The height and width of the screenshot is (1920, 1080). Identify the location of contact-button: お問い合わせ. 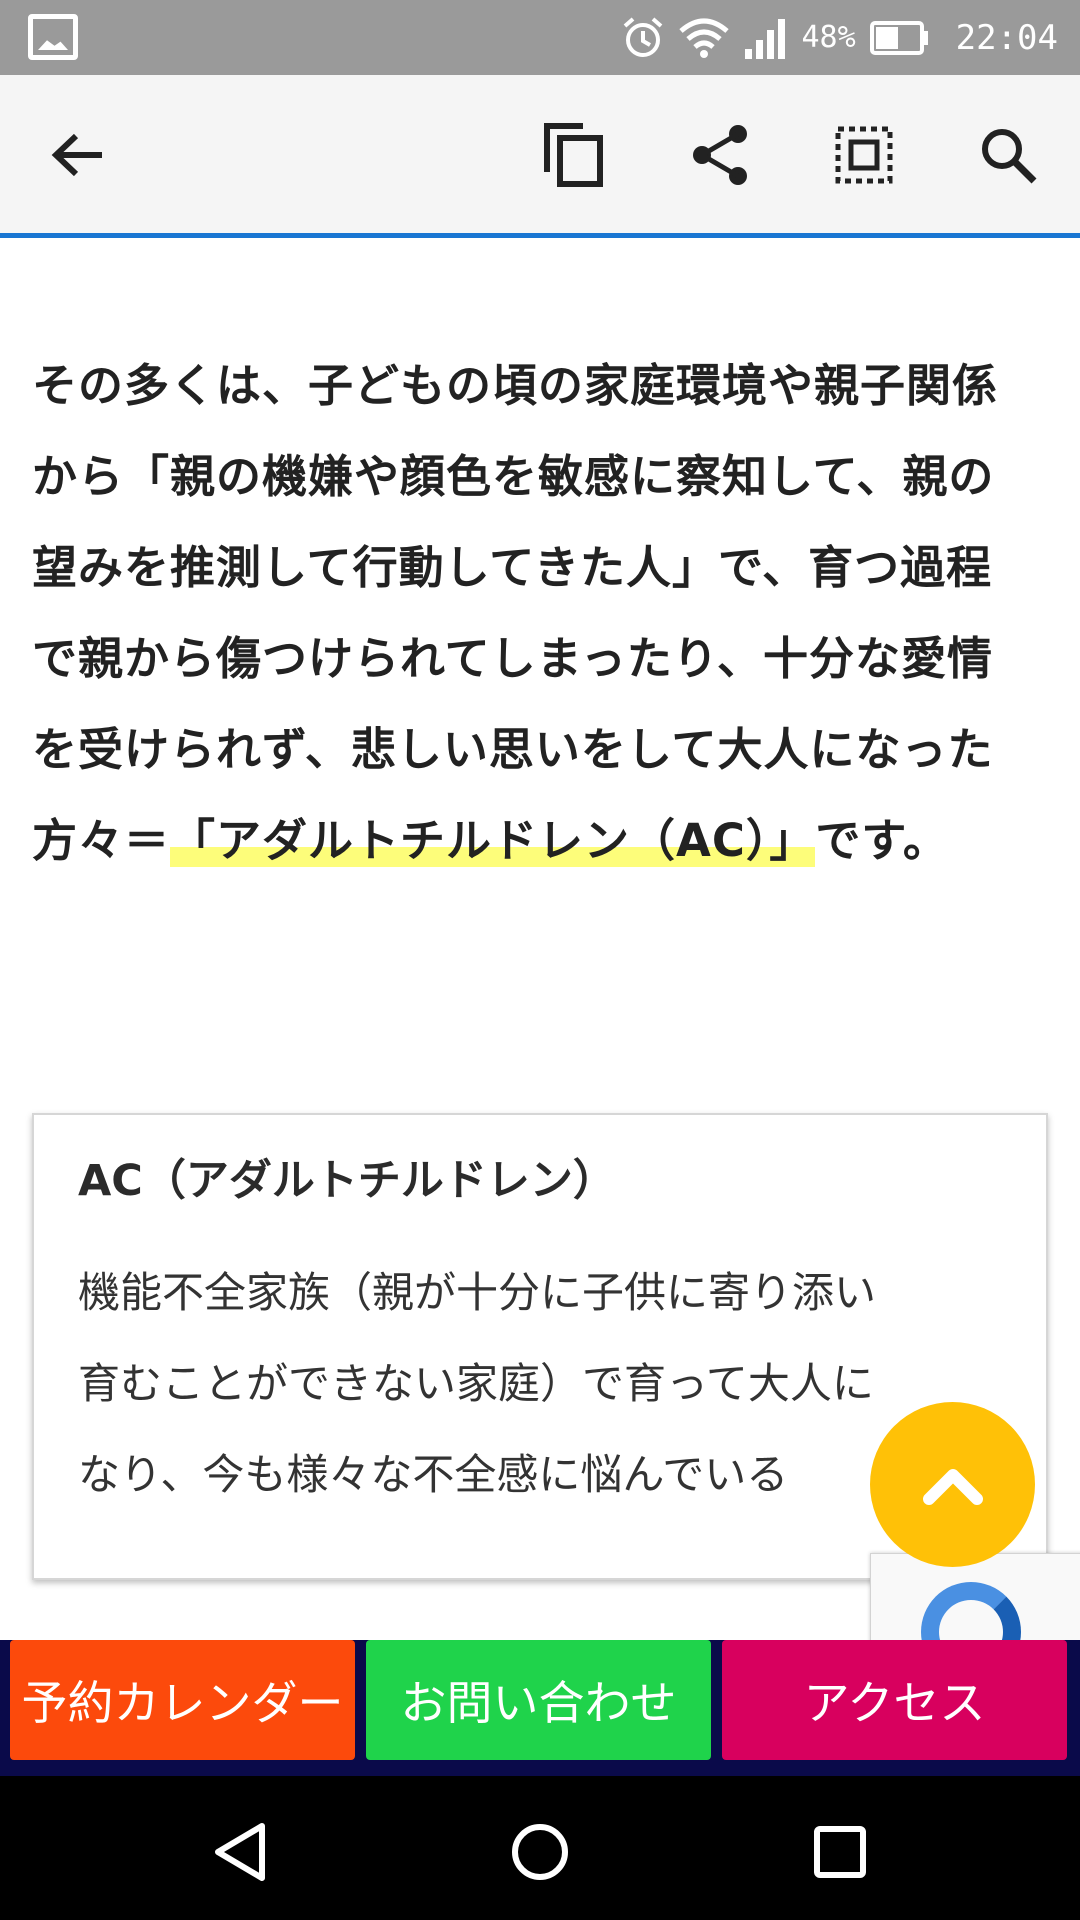
(538, 1700).